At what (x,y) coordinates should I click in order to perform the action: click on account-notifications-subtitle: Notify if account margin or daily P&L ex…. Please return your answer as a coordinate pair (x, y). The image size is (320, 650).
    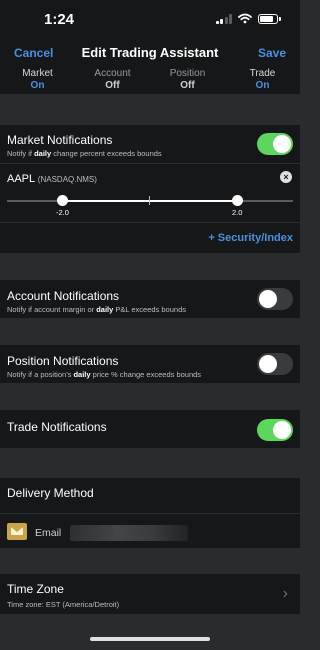
    Looking at the image, I should click on (96, 309).